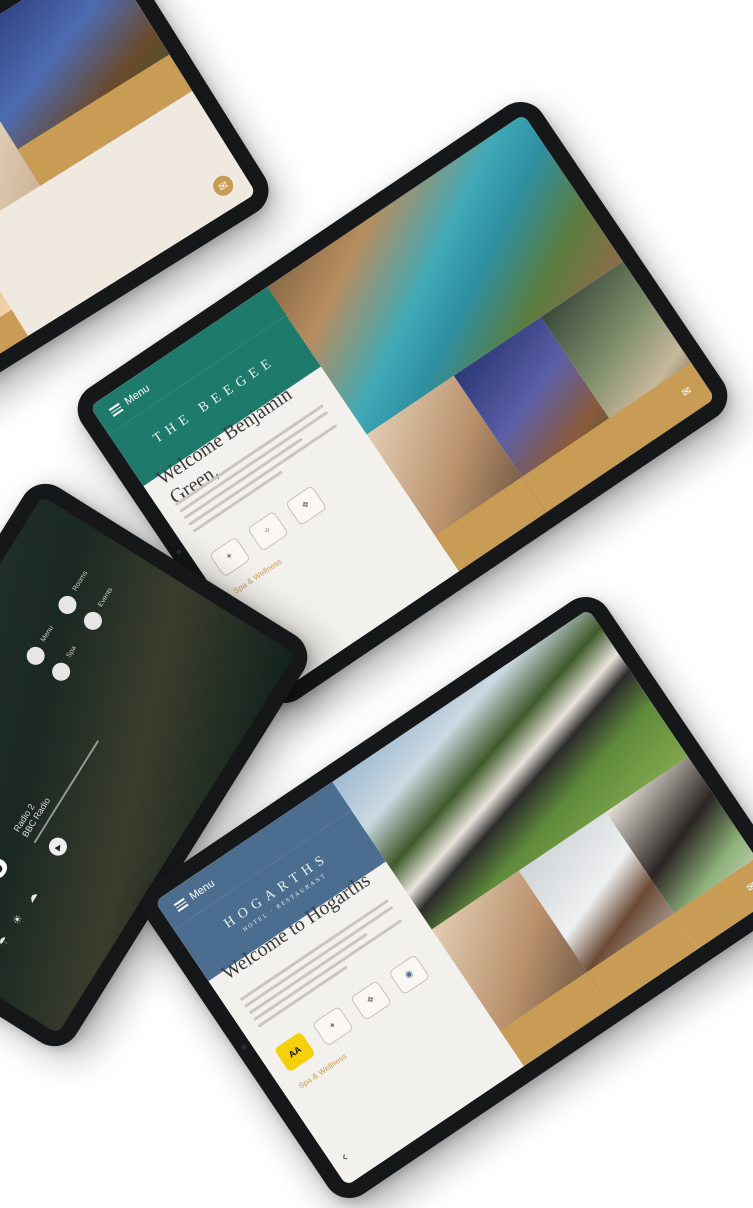  What do you see at coordinates (32, 897) in the screenshot?
I see `weather-icon: ☁` at bounding box center [32, 897].